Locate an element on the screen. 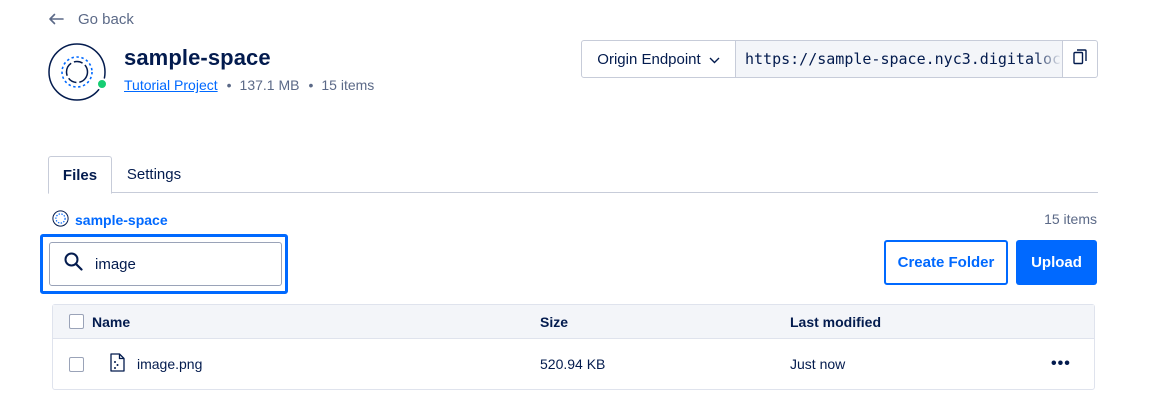 Image resolution: width=1150 pixels, height=400 pixels. copy-button is located at coordinates (1079, 59).